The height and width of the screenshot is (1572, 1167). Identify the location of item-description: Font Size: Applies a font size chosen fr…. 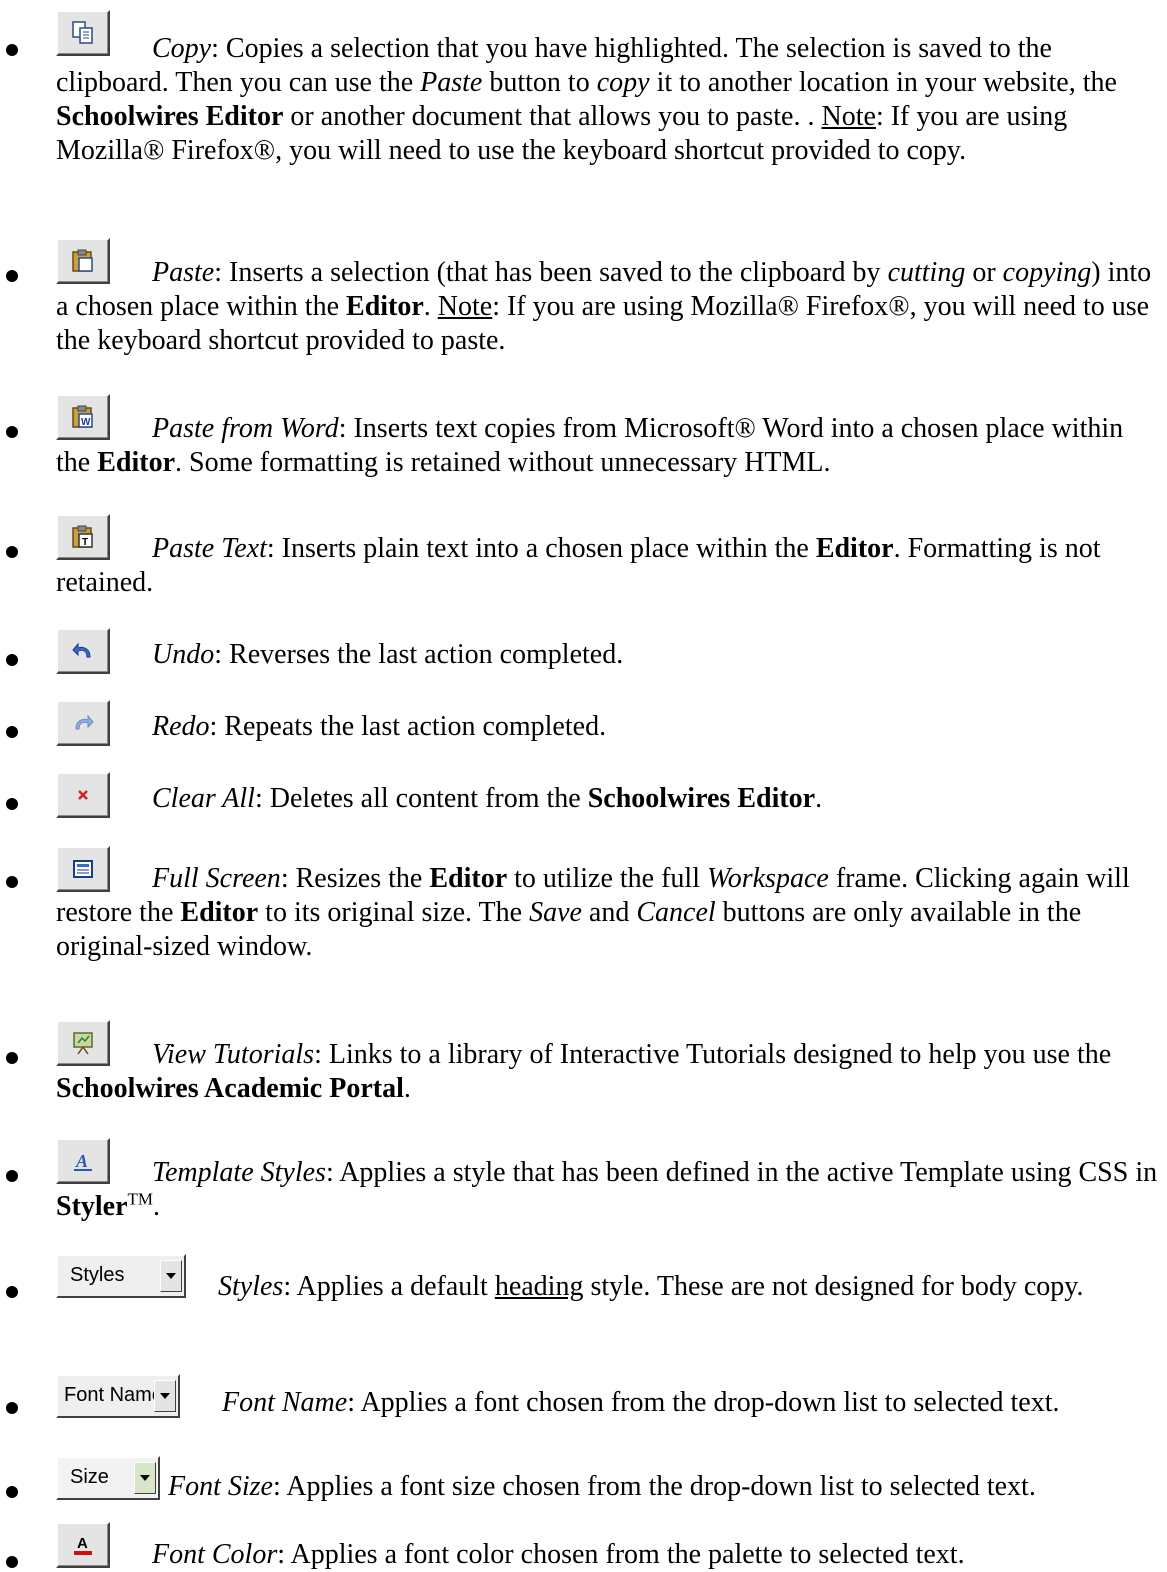
(602, 1486).